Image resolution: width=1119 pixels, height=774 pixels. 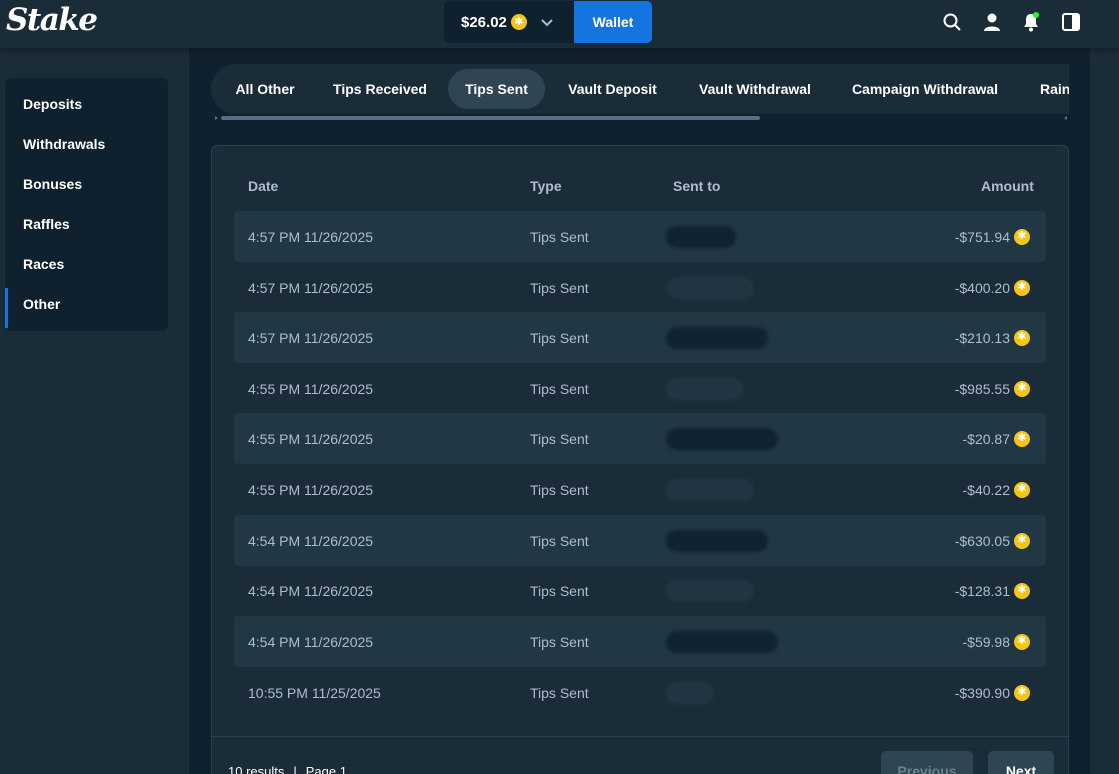 What do you see at coordinates (1007, 186) in the screenshot?
I see `column-header-amount: Amount` at bounding box center [1007, 186].